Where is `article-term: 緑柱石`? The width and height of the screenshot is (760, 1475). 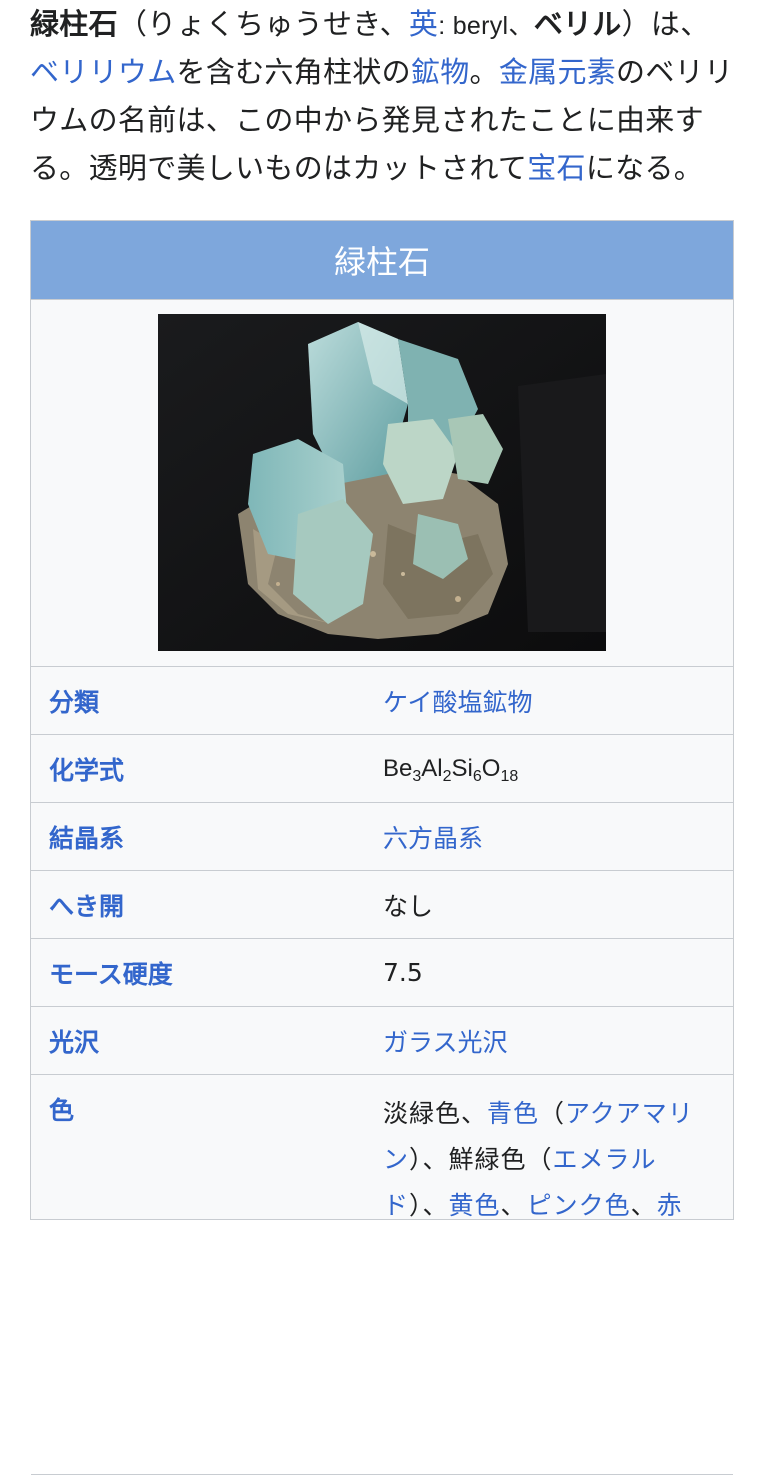 article-term: 緑柱石 is located at coordinates (74, 24).